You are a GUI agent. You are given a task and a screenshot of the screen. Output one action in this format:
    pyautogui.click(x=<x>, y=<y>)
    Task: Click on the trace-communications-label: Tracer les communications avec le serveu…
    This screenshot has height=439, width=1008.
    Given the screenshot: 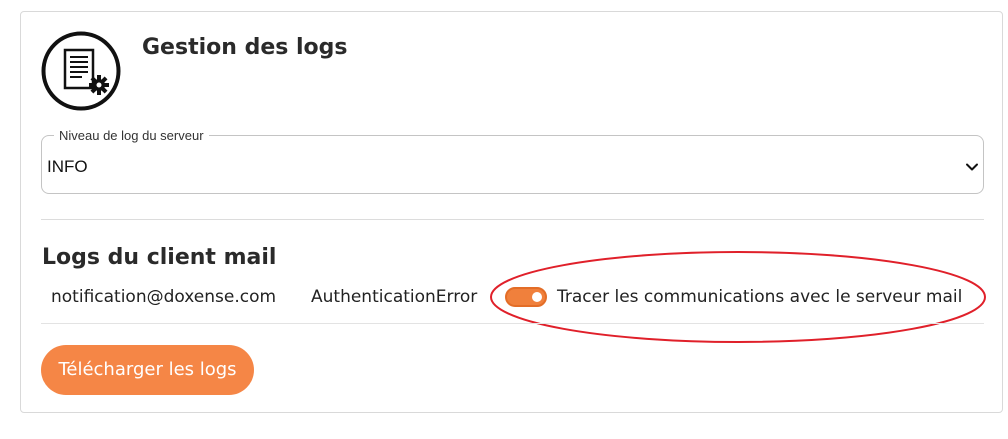 What is the action you would take?
    pyautogui.click(x=759, y=297)
    